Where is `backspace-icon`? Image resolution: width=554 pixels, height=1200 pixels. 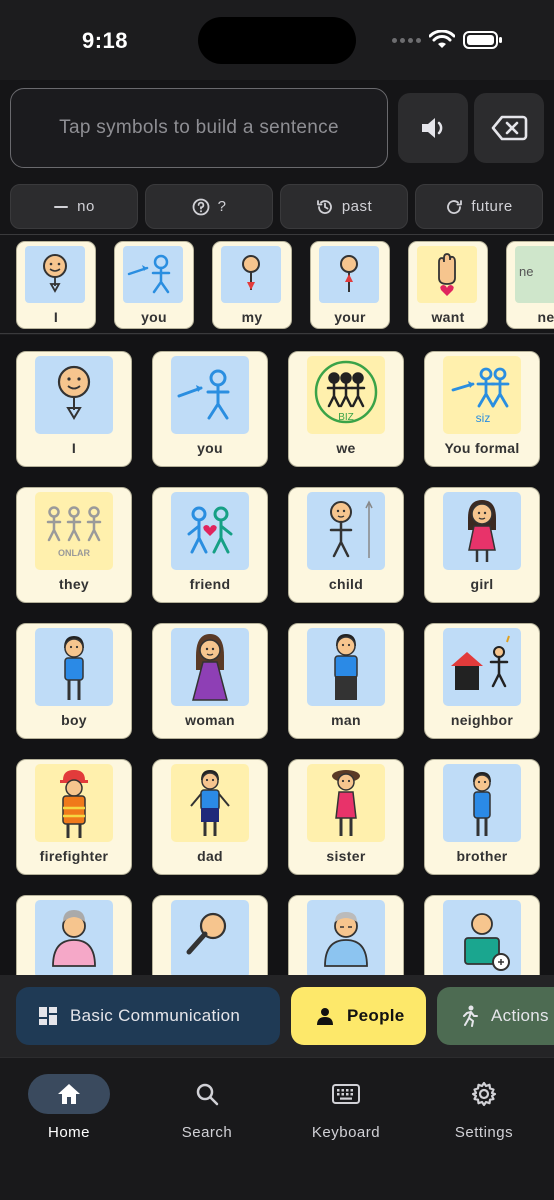 backspace-icon is located at coordinates (509, 128).